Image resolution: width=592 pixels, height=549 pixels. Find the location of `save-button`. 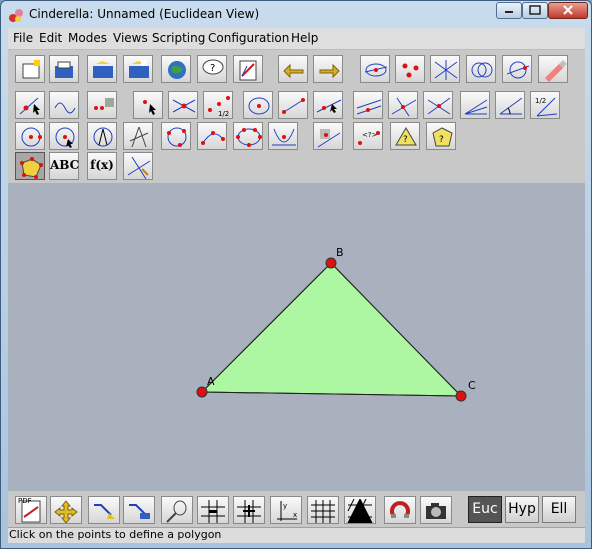

save-button is located at coordinates (102, 69).